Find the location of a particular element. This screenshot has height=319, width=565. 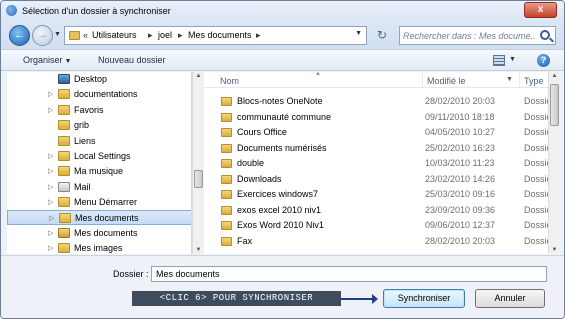

column-header-name: Nom is located at coordinates (229, 81).